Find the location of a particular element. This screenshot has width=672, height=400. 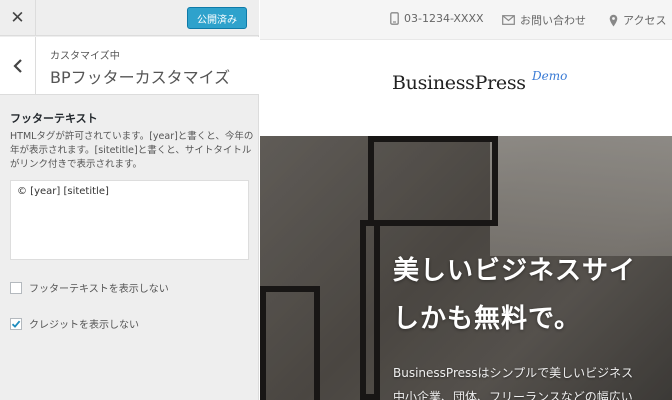

phone-link: 03-1234-XXXX is located at coordinates (437, 18).